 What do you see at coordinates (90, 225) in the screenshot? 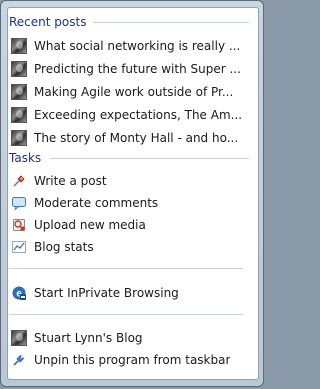
I see `task-label: Upload new media` at bounding box center [90, 225].